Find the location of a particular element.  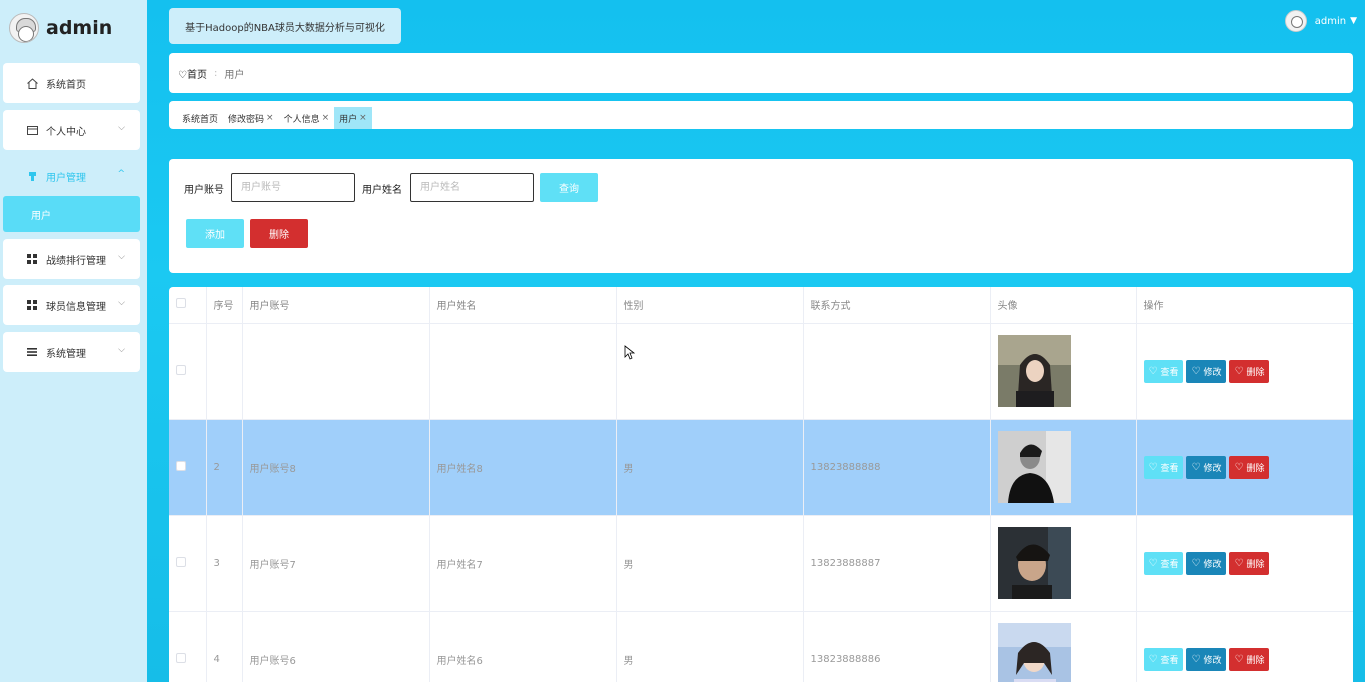

cell-gender: 男 is located at coordinates (710, 563).